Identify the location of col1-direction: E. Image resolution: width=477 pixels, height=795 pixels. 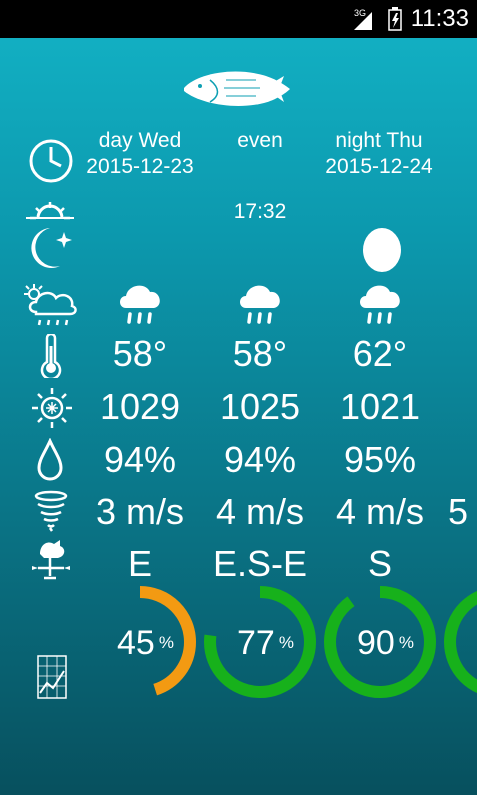
(139, 563).